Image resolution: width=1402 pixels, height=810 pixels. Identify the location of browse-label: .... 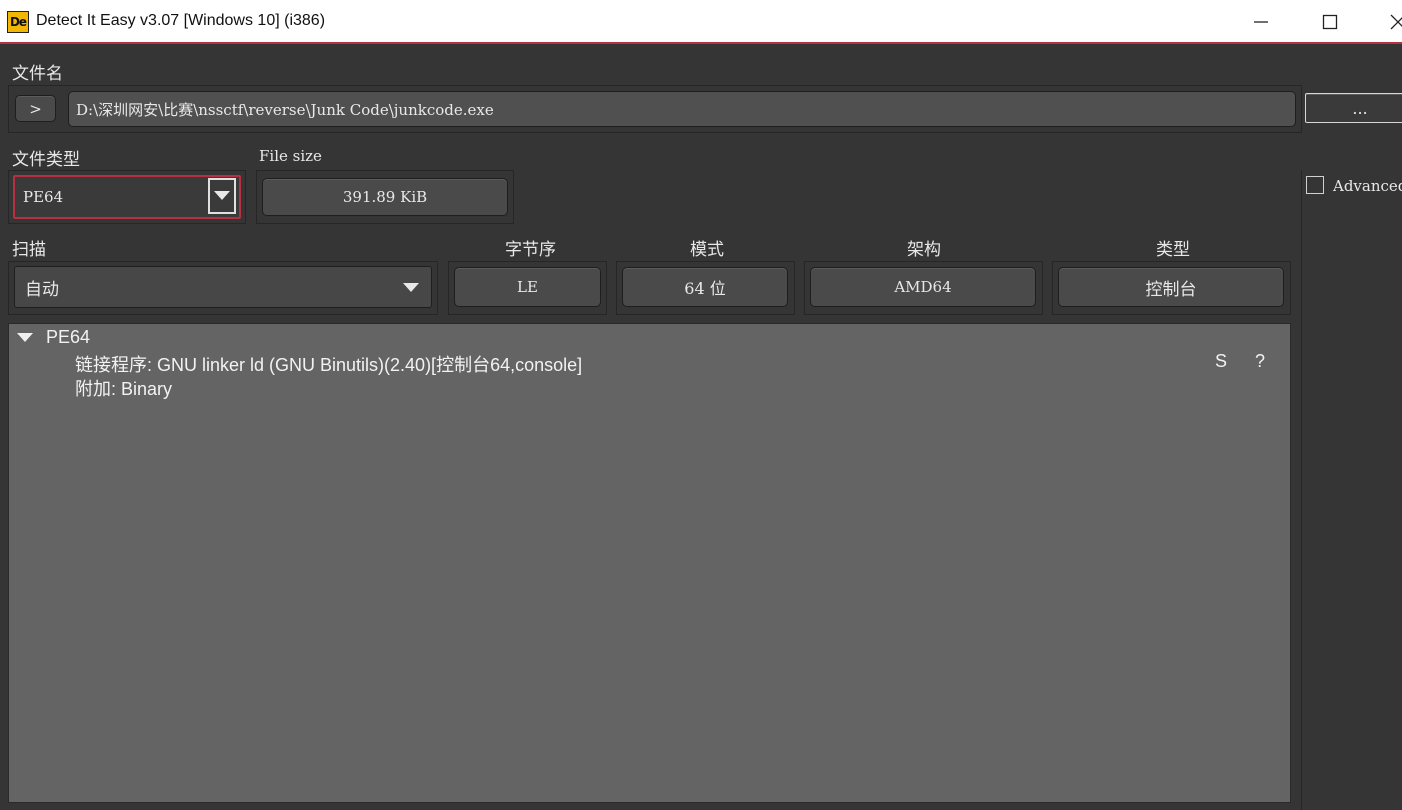
(1360, 108).